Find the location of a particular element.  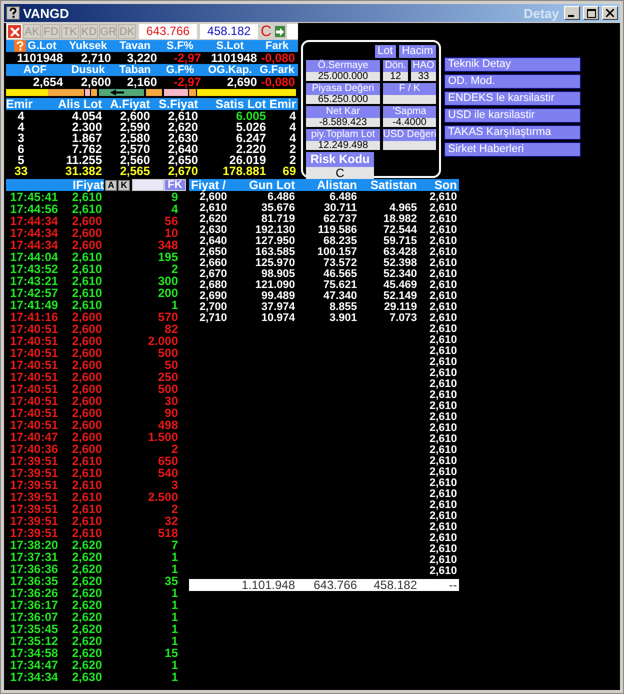

table-cell-text: 163.585 is located at coordinates (274, 252).